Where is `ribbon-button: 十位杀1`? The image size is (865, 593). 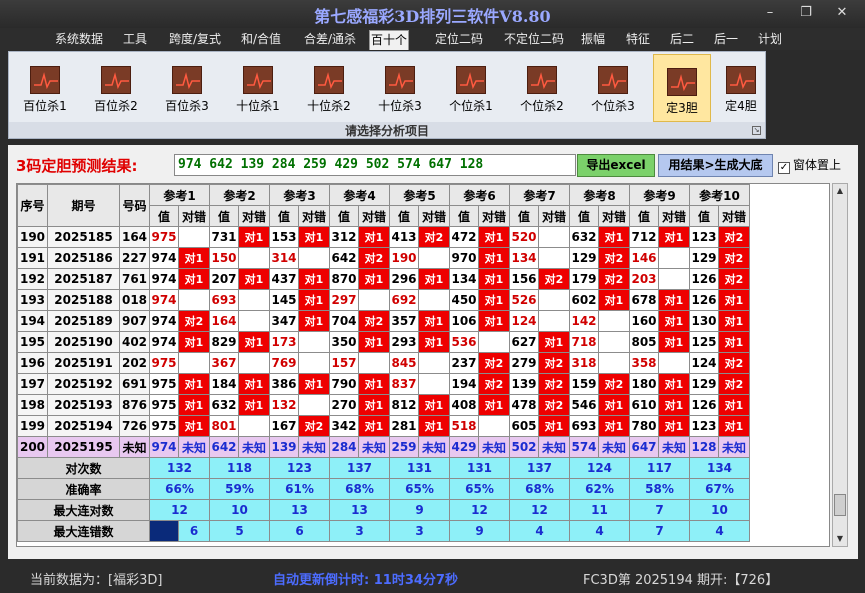 ribbon-button: 十位杀1 is located at coordinates (258, 89).